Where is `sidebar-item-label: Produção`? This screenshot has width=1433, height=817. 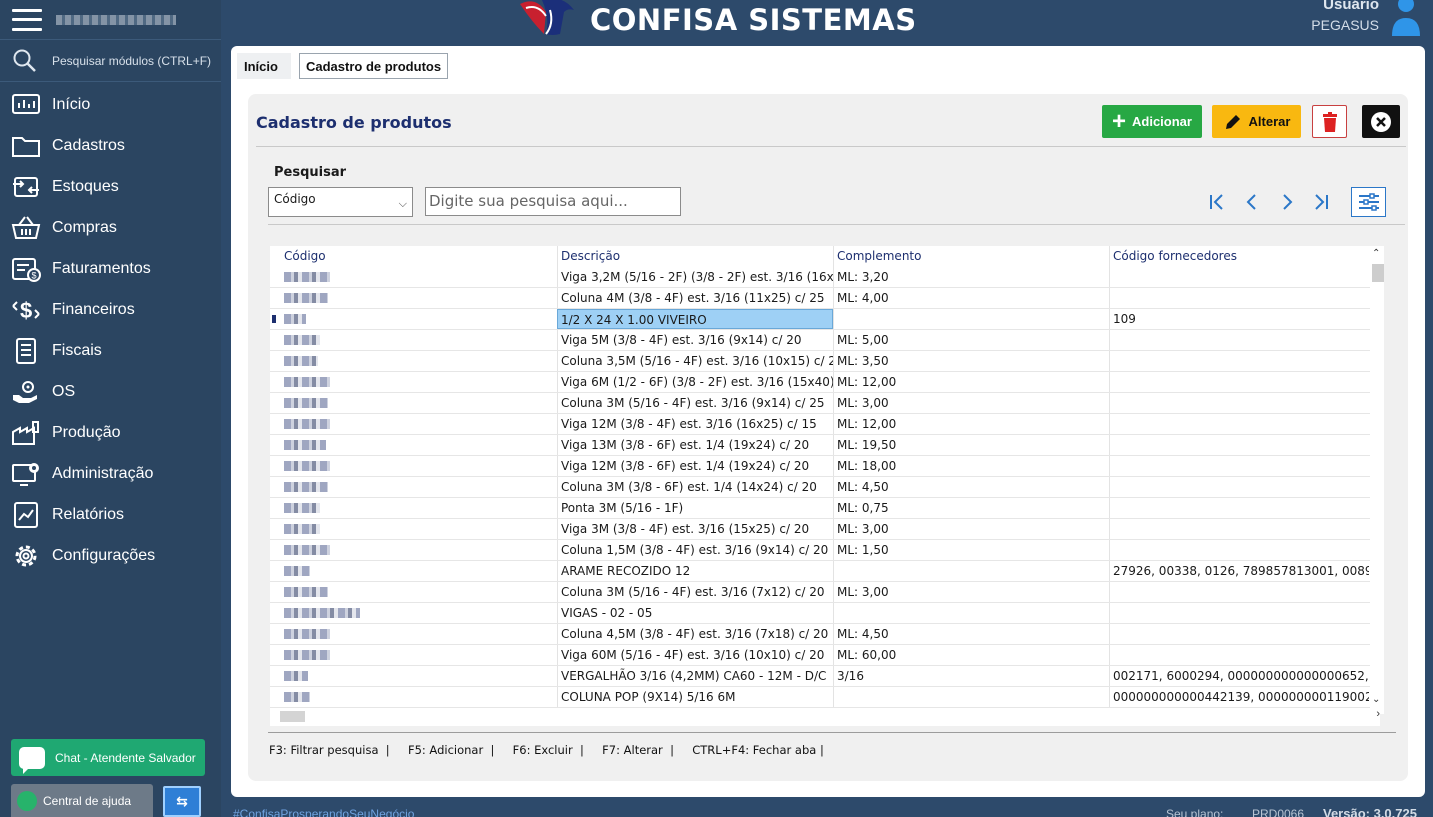
sidebar-item-label: Produção is located at coordinates (86, 432).